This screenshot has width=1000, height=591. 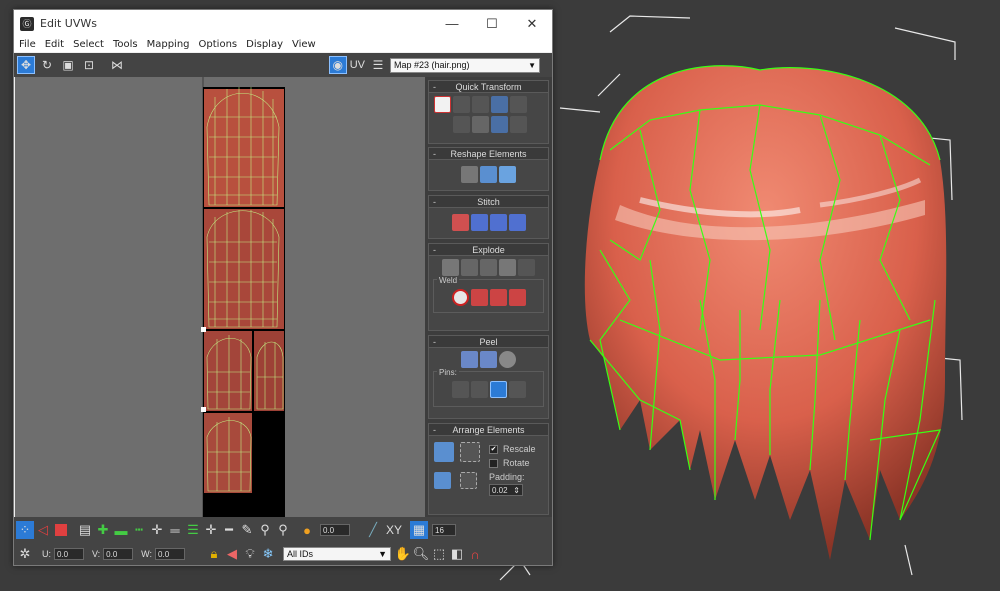 I want to click on soft-selection-icon: ●, so click(x=307, y=530).